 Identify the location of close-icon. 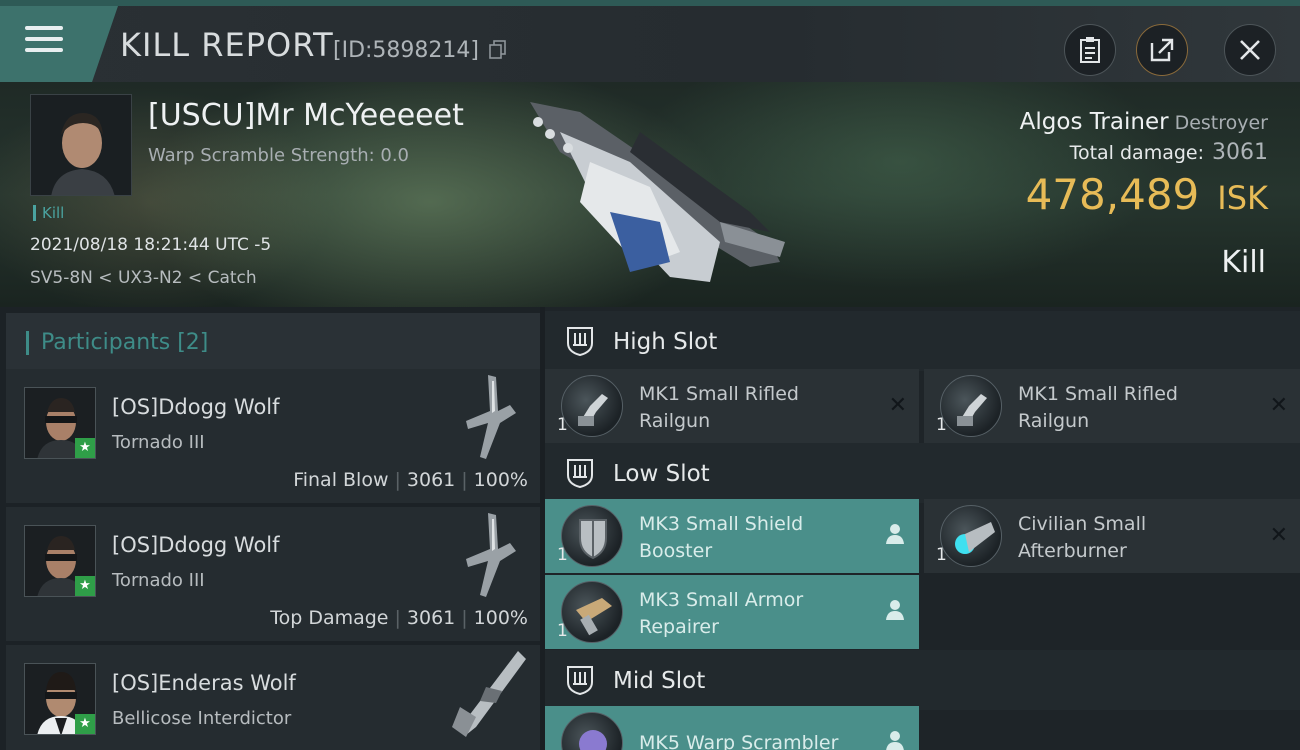
(1250, 50).